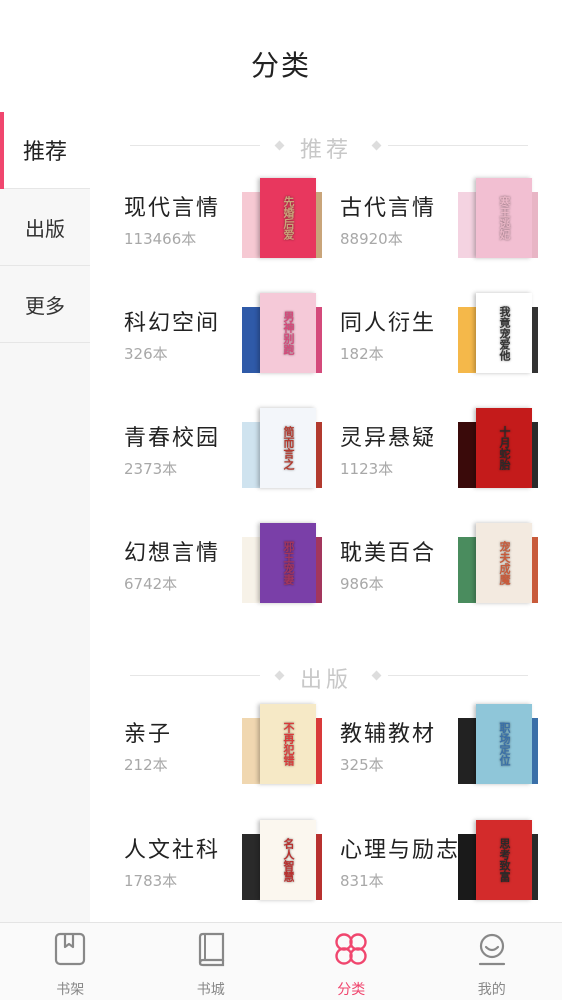 This screenshot has height=1000, width=562. I want to click on category-name: 人文社科, so click(172, 850).